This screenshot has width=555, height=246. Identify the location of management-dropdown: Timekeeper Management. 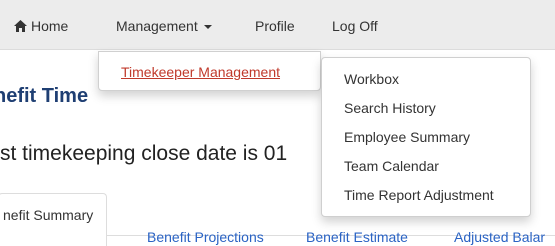
(209, 71).